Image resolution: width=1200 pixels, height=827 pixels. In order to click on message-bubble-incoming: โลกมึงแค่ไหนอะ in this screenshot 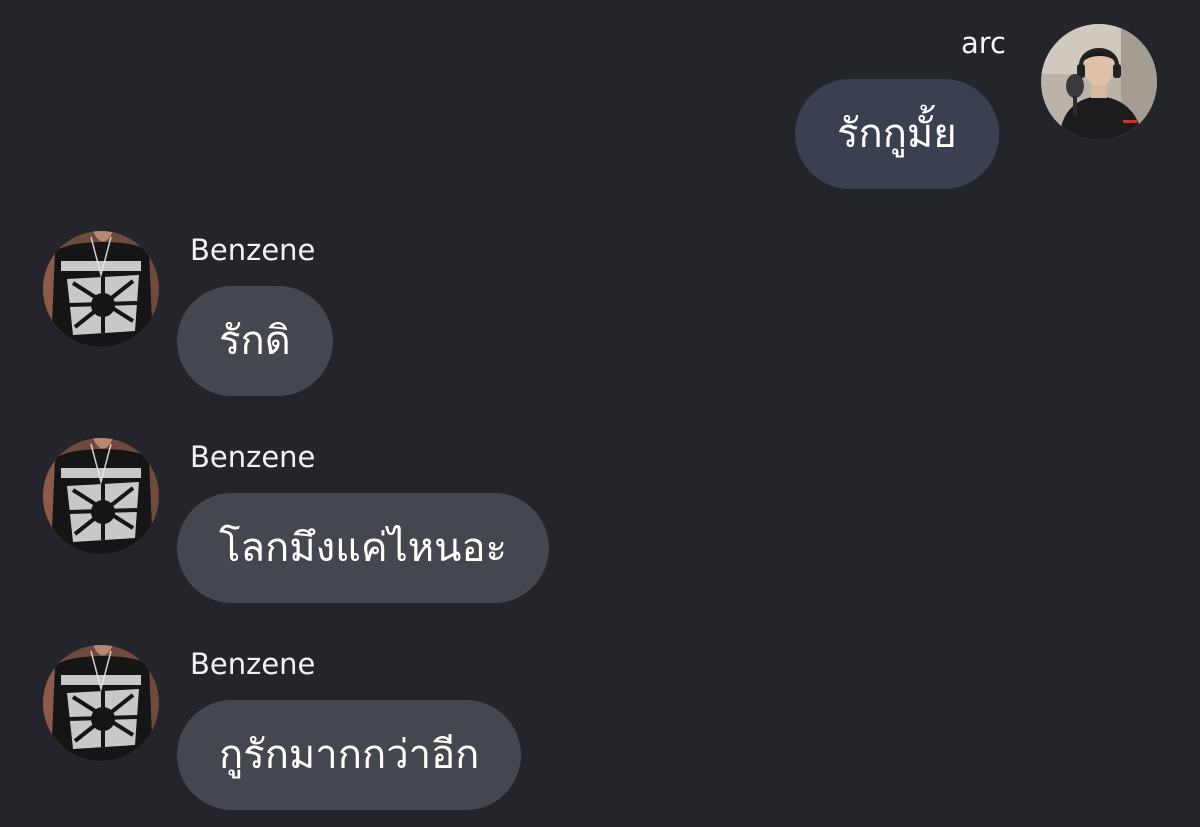, I will do `click(363, 548)`.